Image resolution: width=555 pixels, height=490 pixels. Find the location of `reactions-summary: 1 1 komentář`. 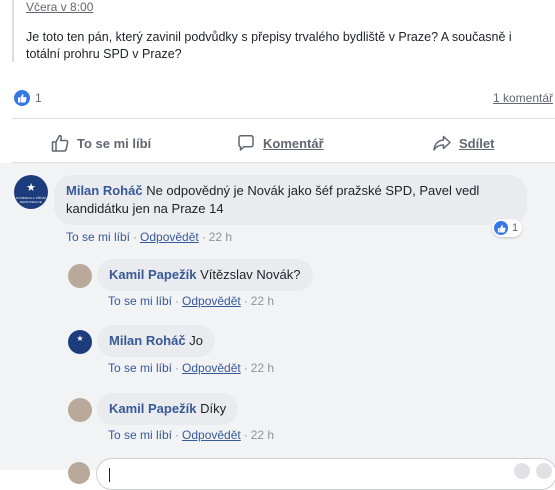

reactions-summary: 1 1 komentář is located at coordinates (277, 98).